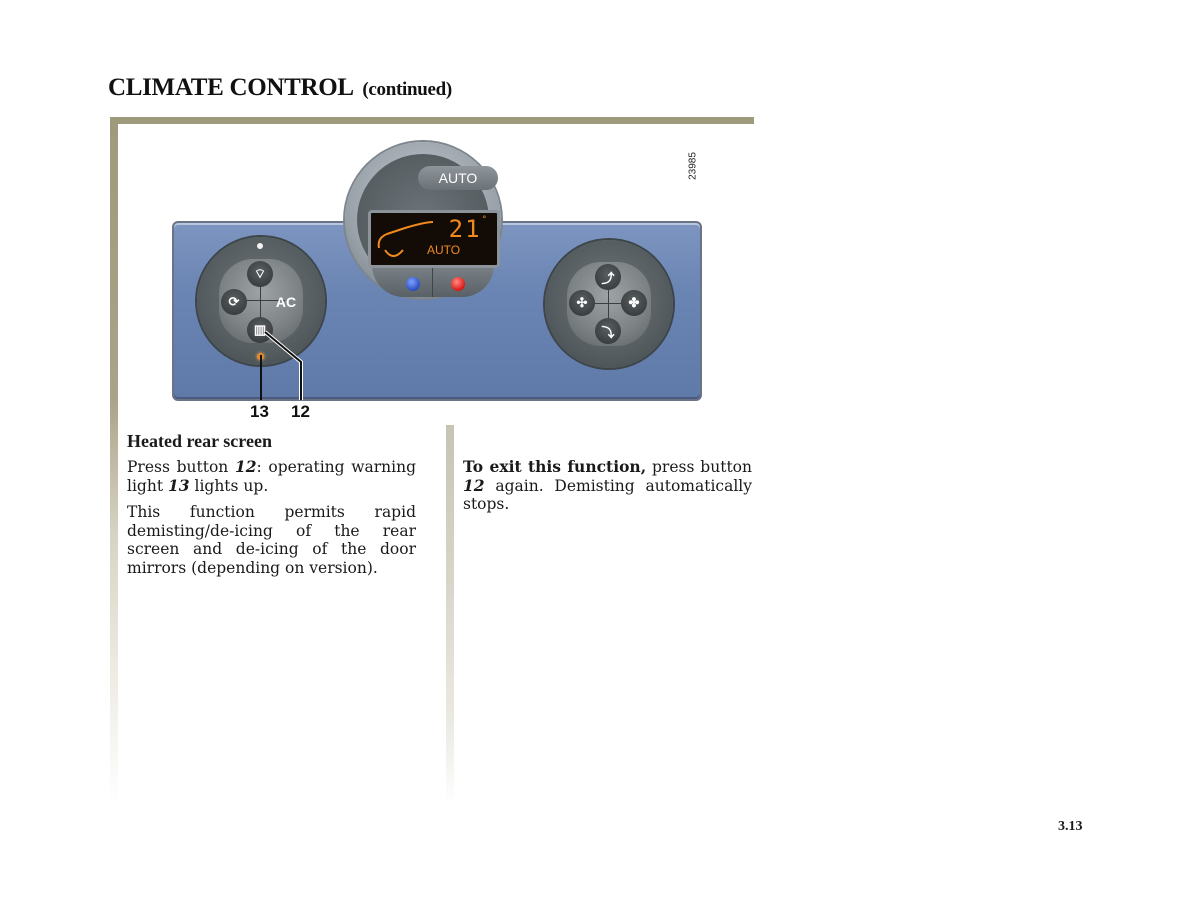 This screenshot has height=916, width=1200. Describe the element at coordinates (555, 466) in the screenshot. I see `emphasis: To exit this function,` at that location.